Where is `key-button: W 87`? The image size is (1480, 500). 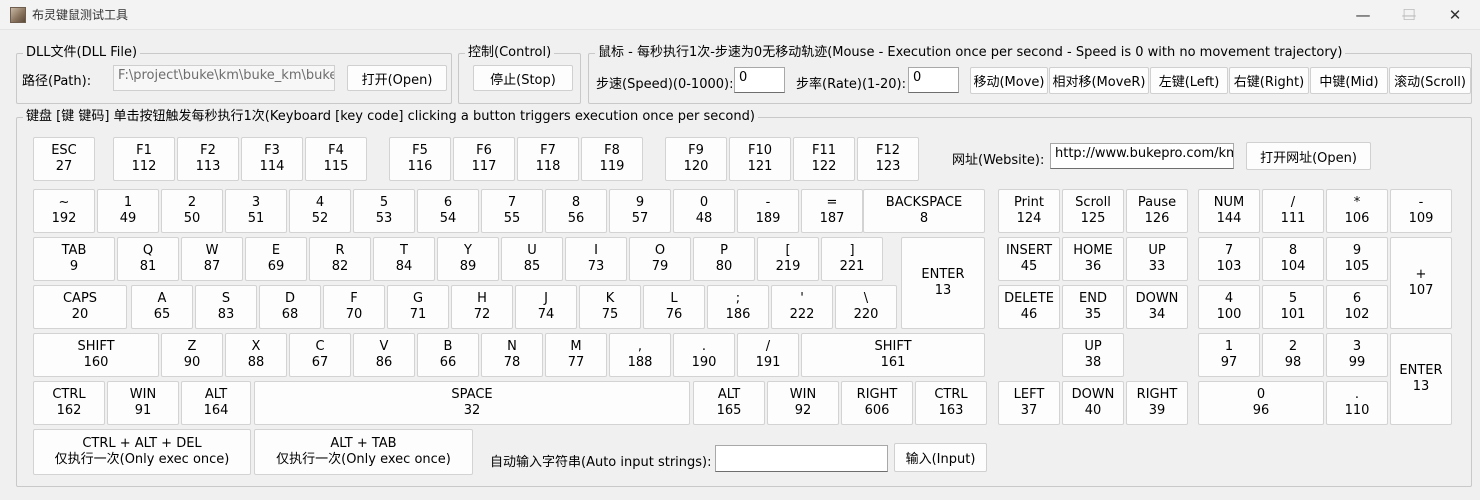 key-button: W 87 is located at coordinates (212, 259).